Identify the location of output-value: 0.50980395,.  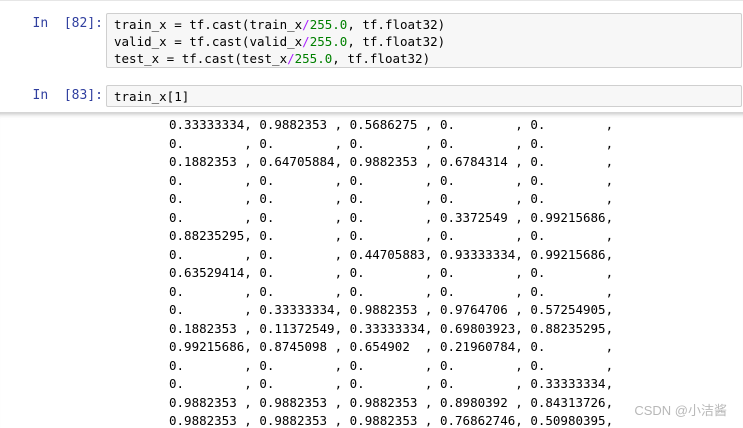
(572, 420).